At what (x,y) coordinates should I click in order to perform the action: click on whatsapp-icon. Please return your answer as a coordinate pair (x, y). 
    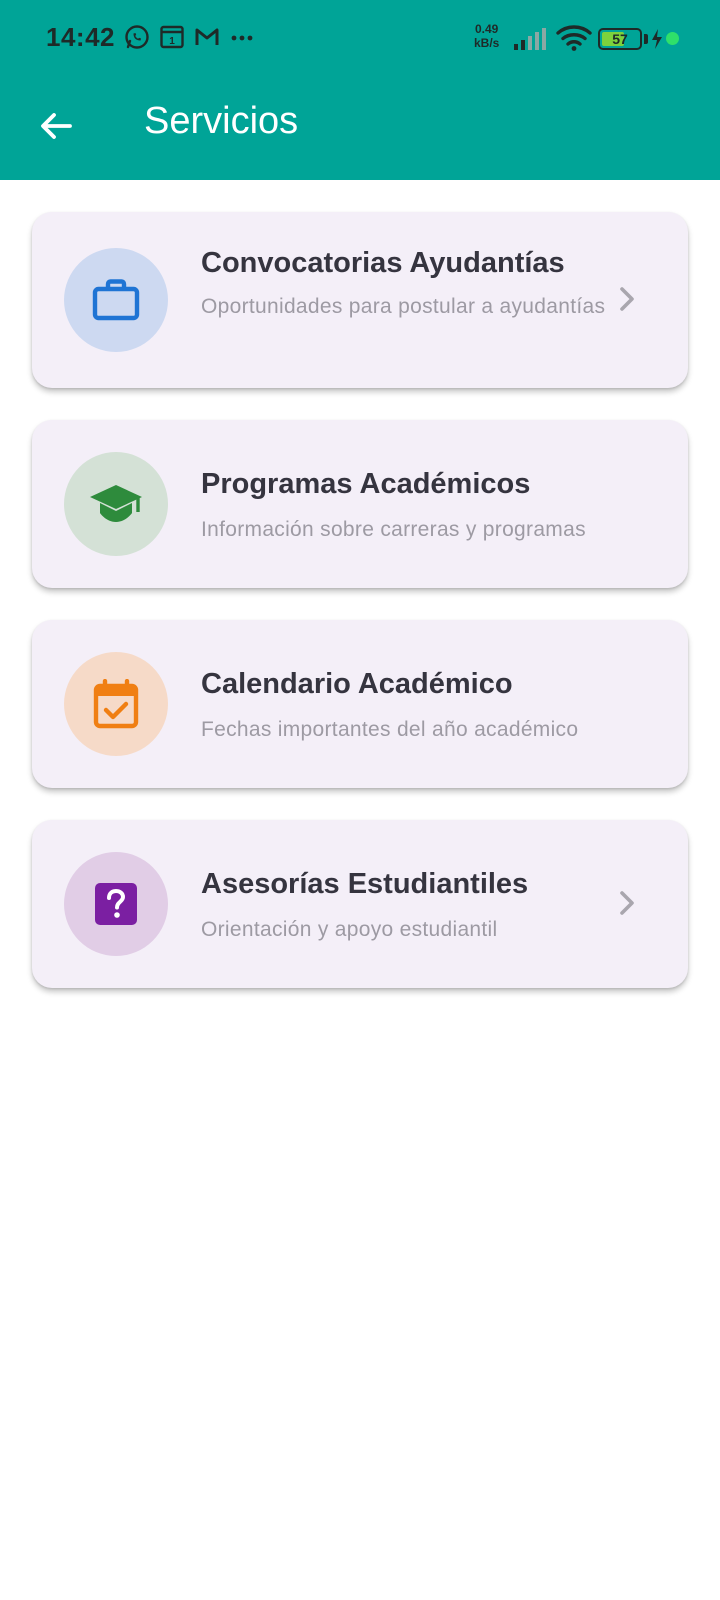
    Looking at the image, I should click on (137, 37).